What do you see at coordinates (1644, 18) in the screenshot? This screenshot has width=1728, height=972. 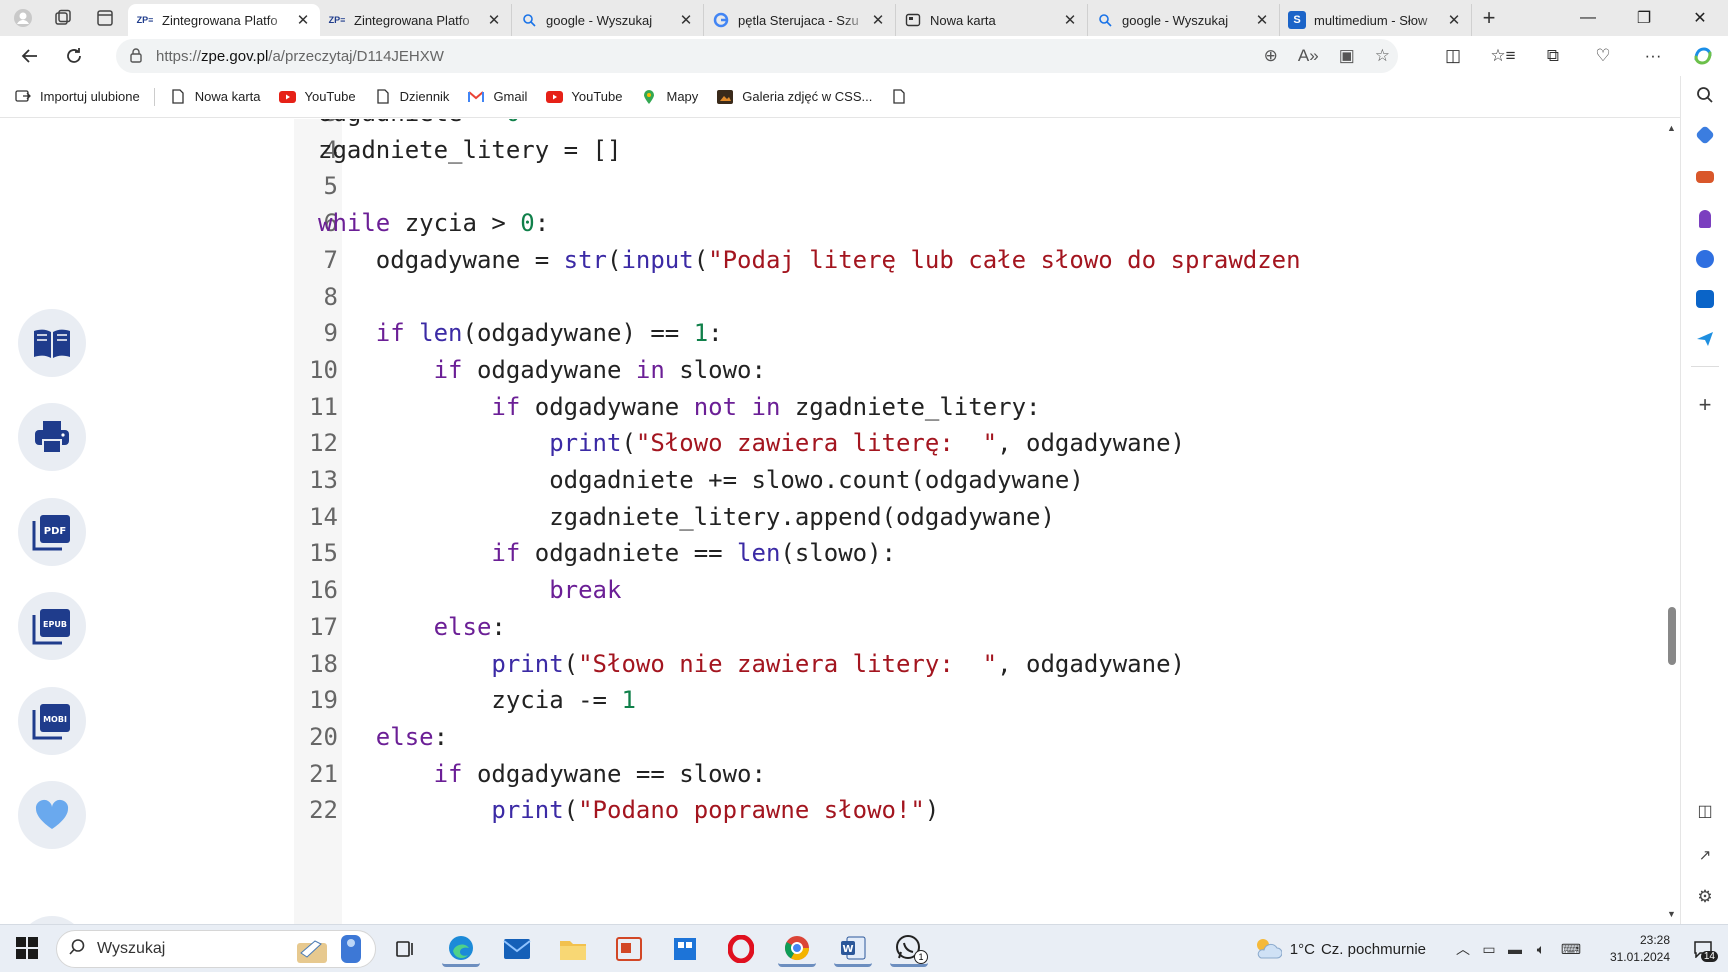 I see `restore-button: ❐` at bounding box center [1644, 18].